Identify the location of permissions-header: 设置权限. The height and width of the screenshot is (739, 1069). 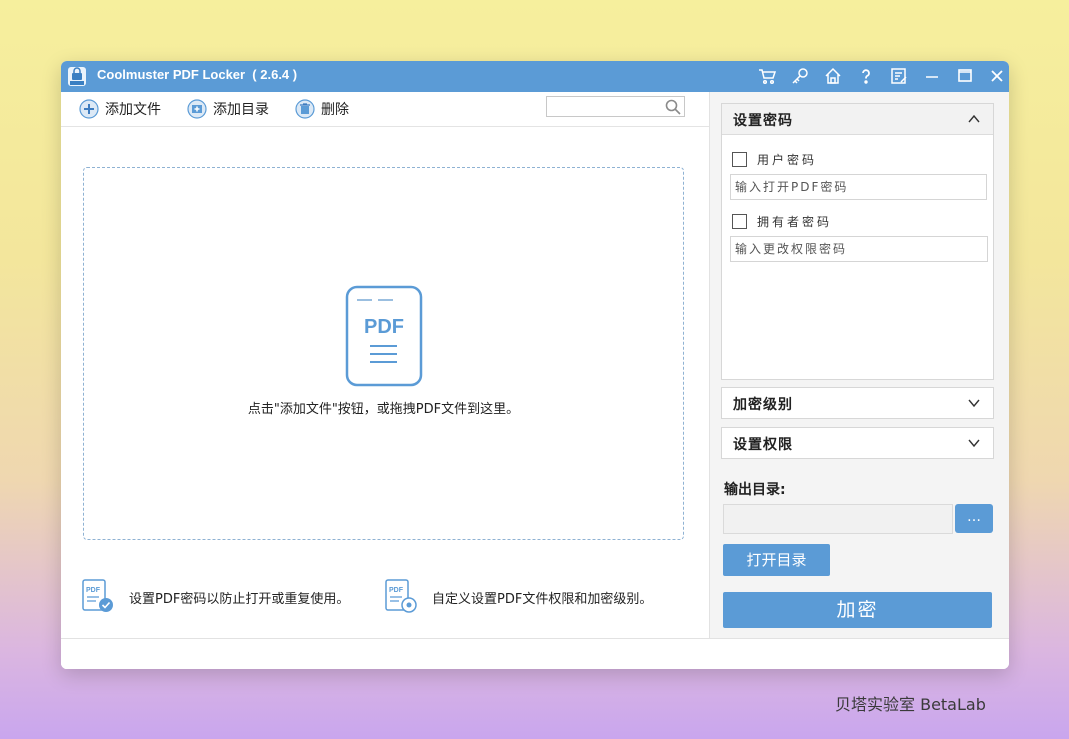
(857, 443).